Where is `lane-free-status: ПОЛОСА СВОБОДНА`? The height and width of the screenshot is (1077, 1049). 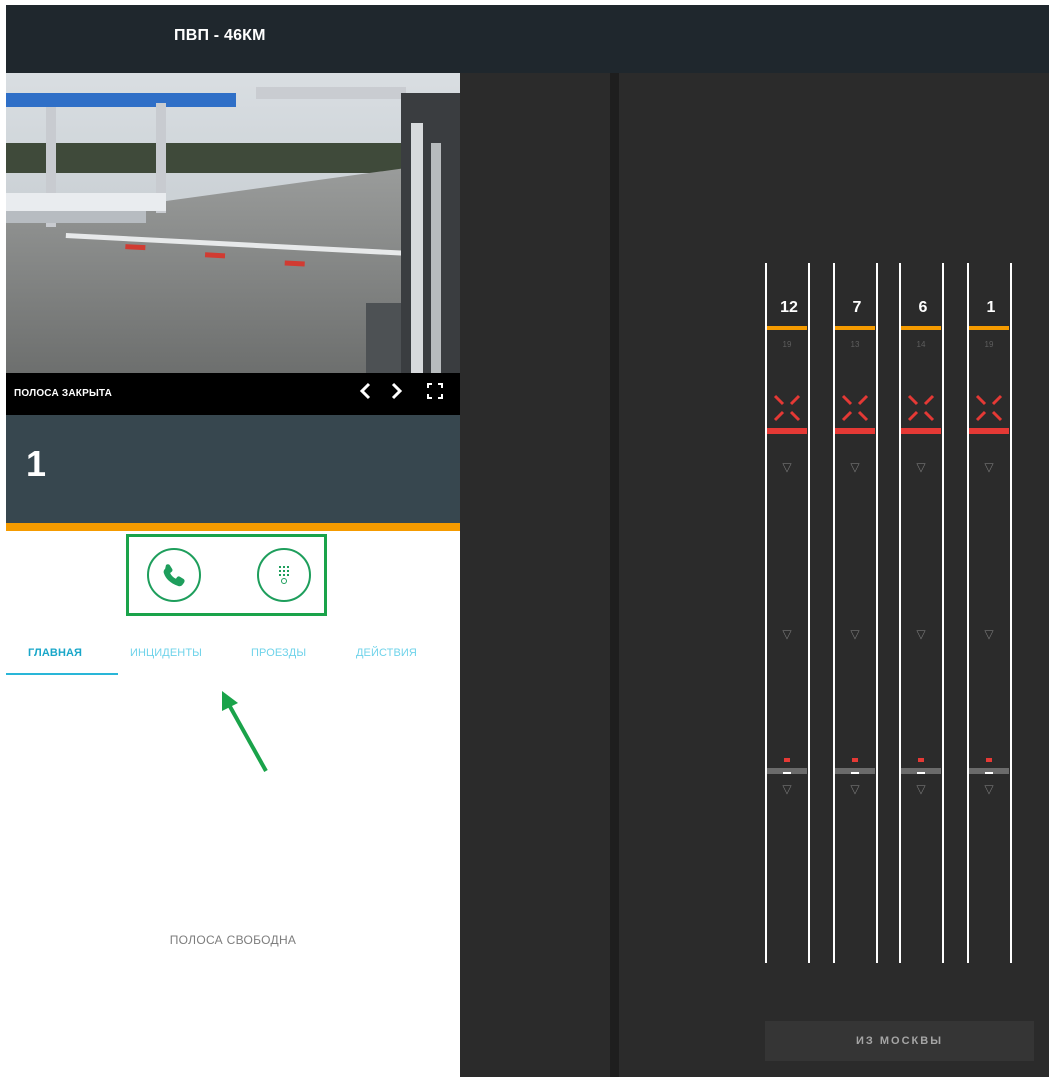 lane-free-status: ПОЛОСА СВОБОДНА is located at coordinates (233, 940).